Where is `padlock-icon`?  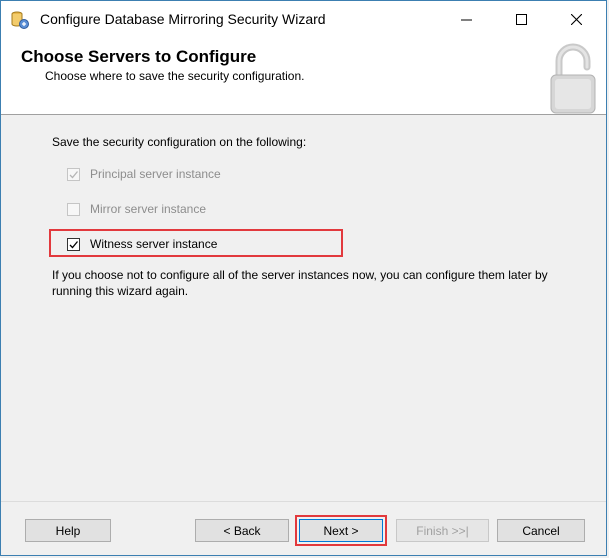 padlock-icon is located at coordinates (573, 78).